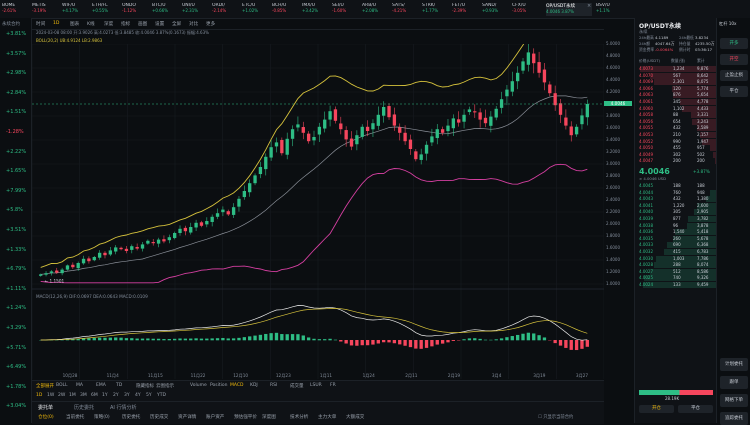 This screenshot has width=750, height=425. Describe the element at coordinates (50, 395) in the screenshot. I see `range-button: 1W` at that location.